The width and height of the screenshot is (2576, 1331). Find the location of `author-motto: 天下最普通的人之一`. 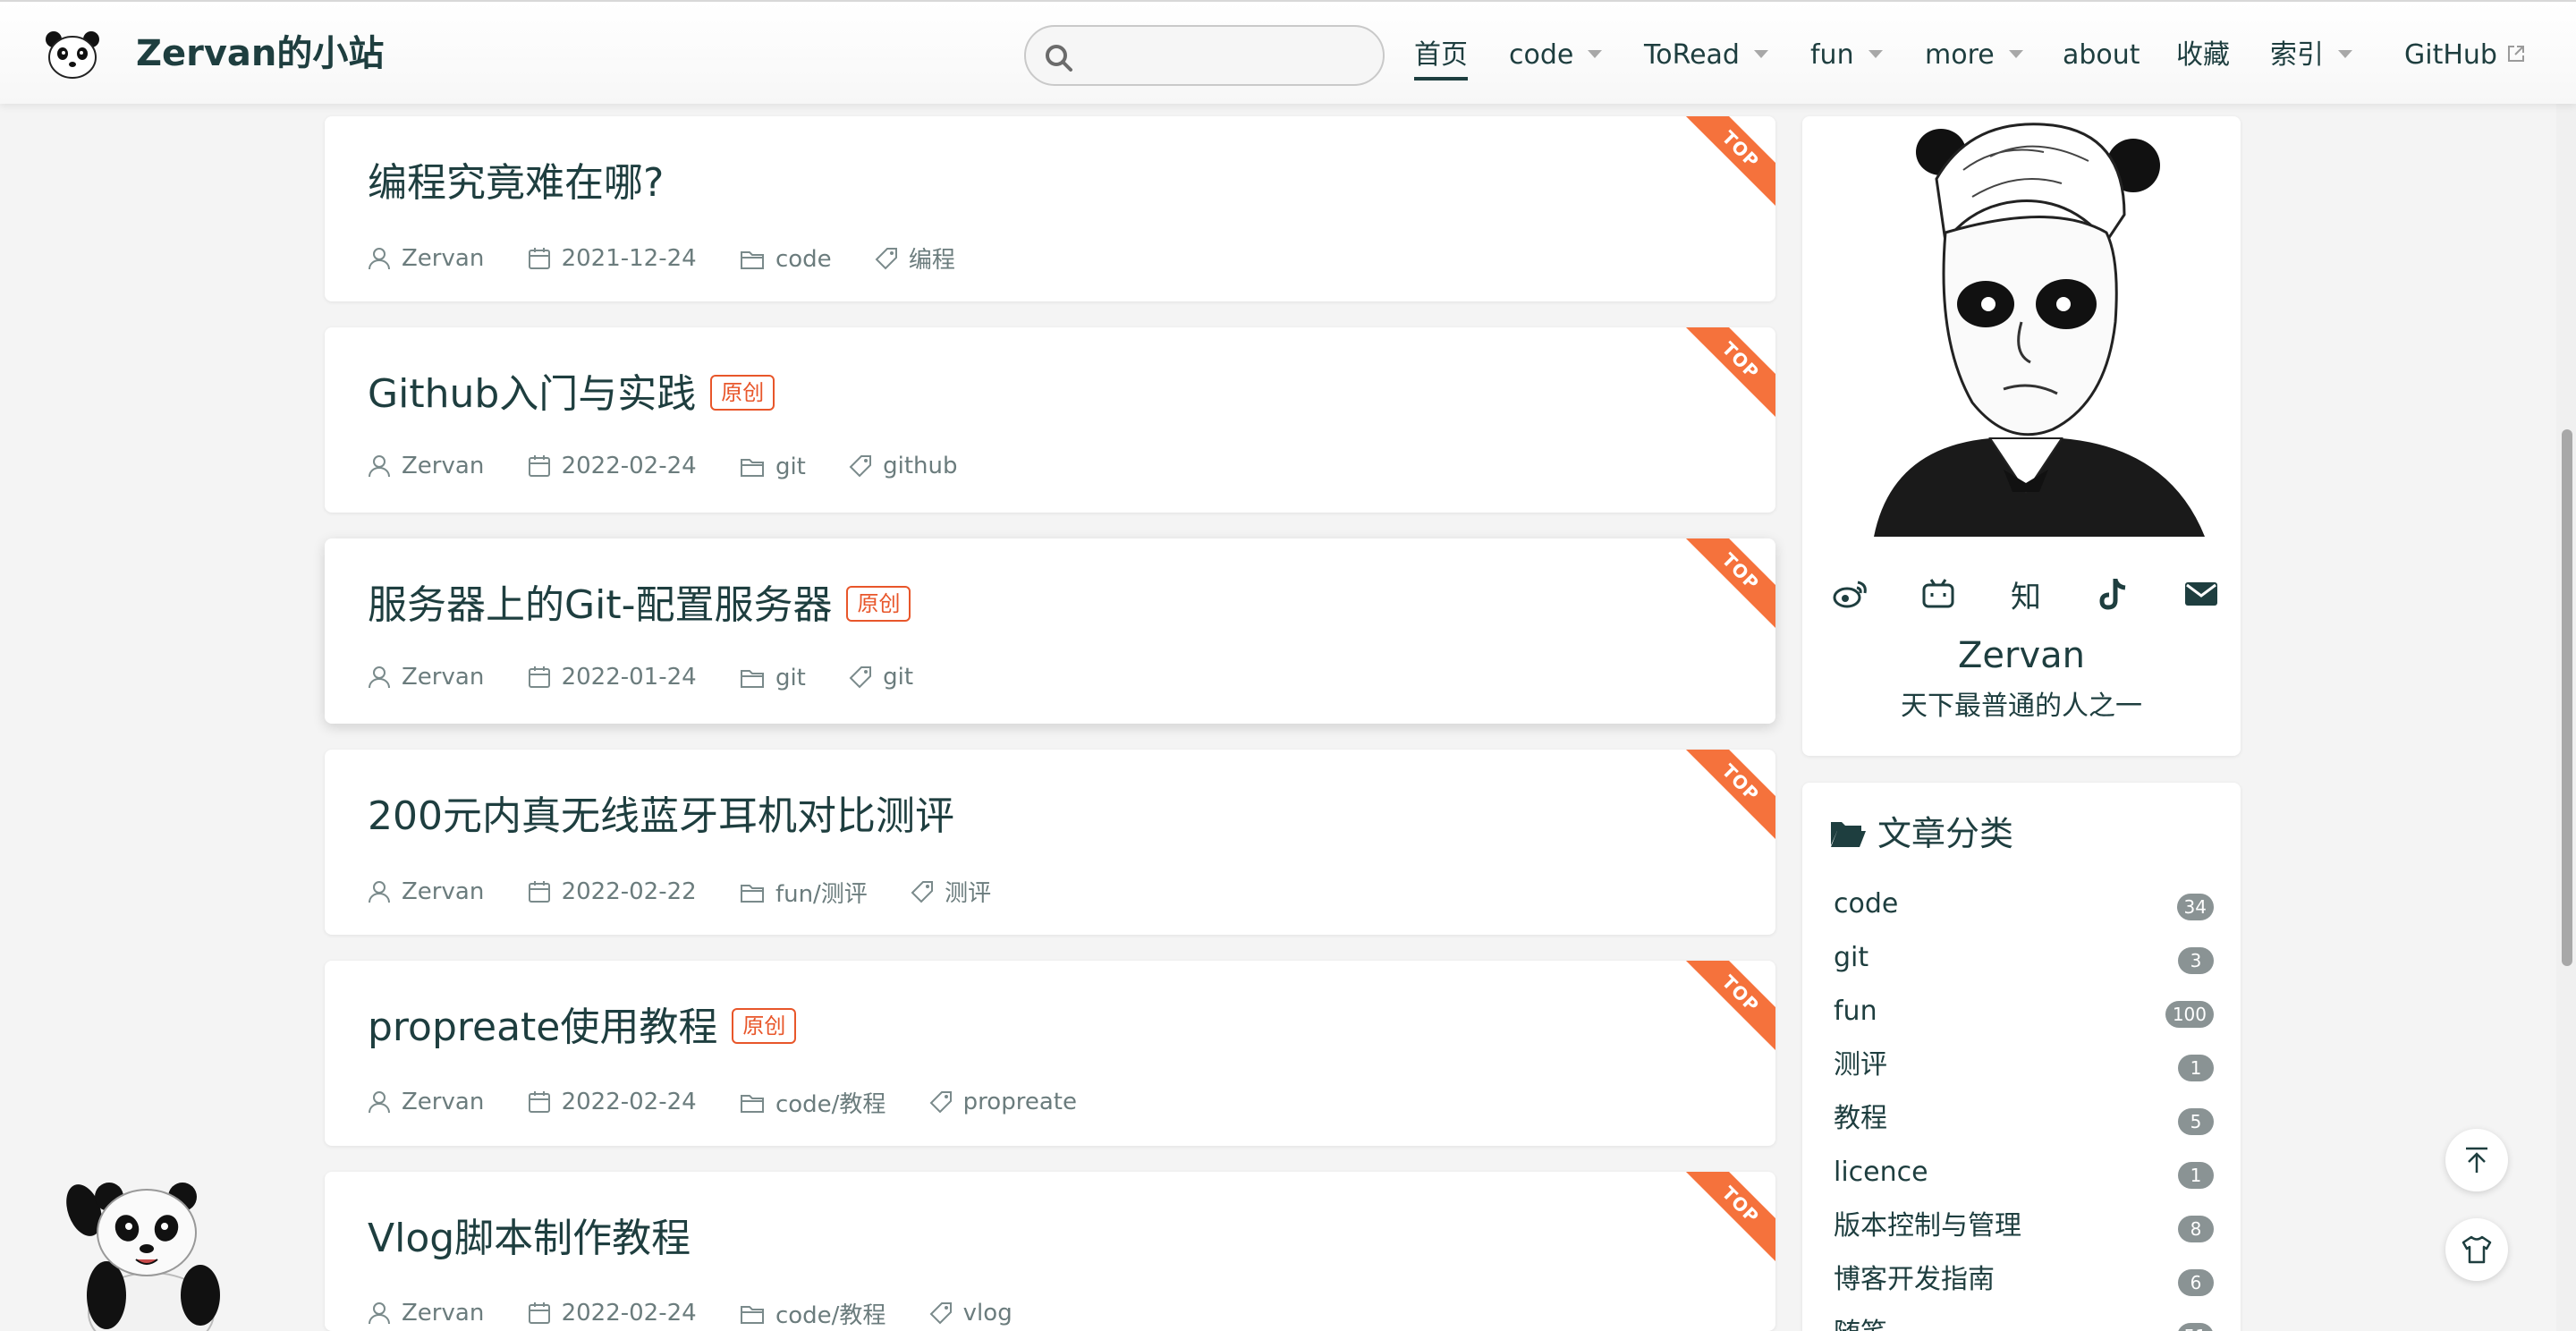

author-motto: 天下最普通的人之一 is located at coordinates (2021, 707).